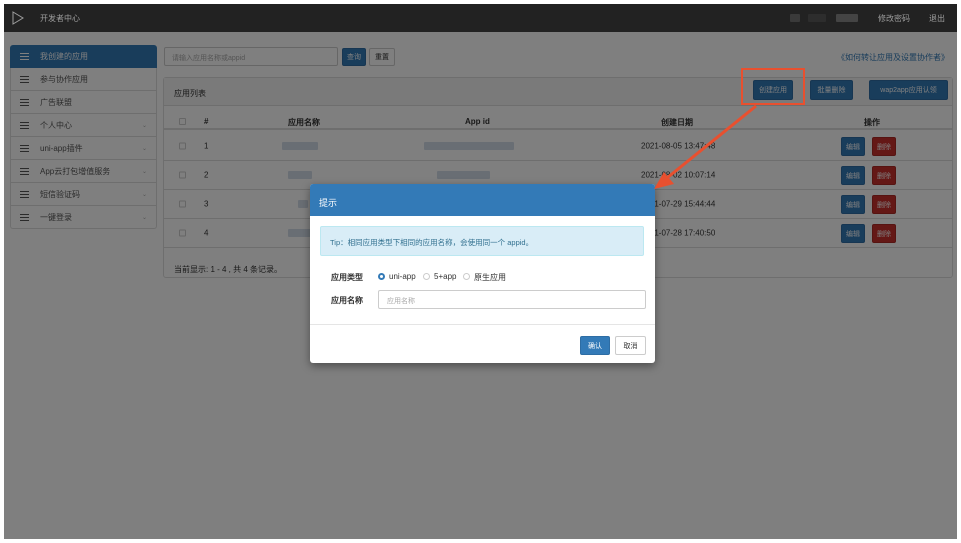  I want to click on dialog-footer-divider, so click(482, 324).